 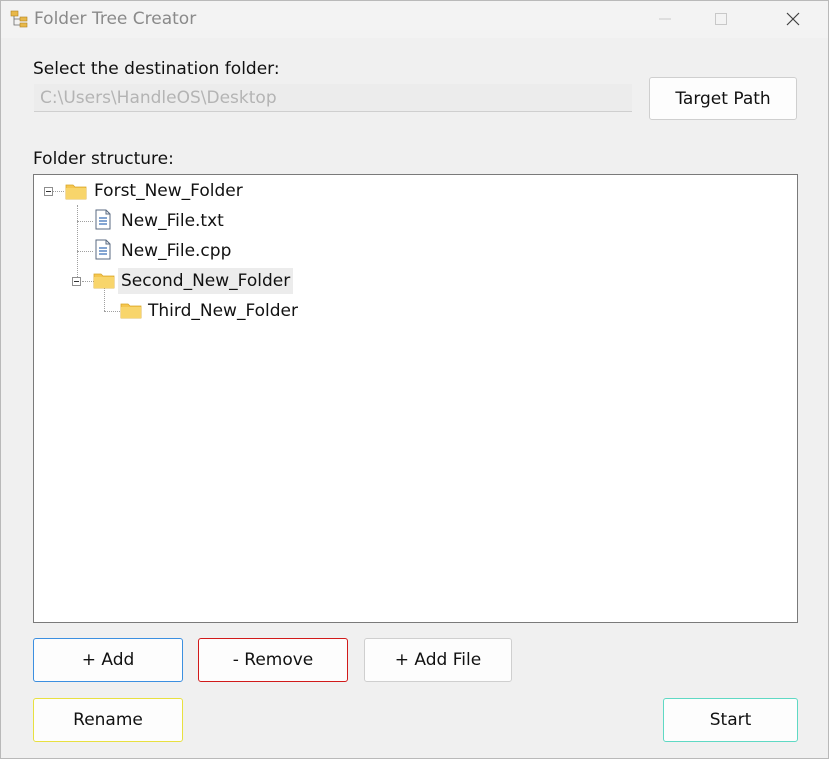 I want to click on structure-label: Folder structure:, so click(x=103, y=159).